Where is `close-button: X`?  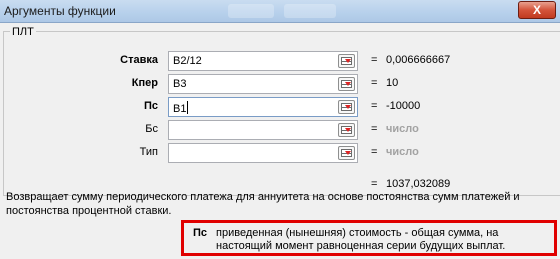
close-button: X is located at coordinates (537, 10).